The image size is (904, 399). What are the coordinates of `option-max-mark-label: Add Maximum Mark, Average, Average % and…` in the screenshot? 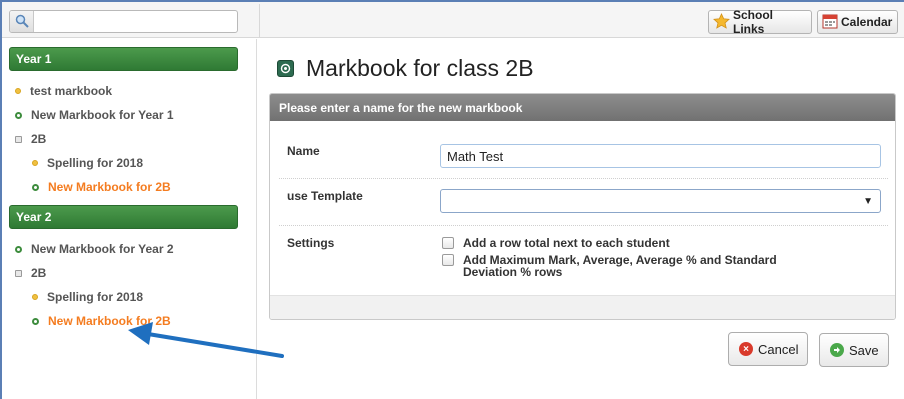 It's located at (620, 266).